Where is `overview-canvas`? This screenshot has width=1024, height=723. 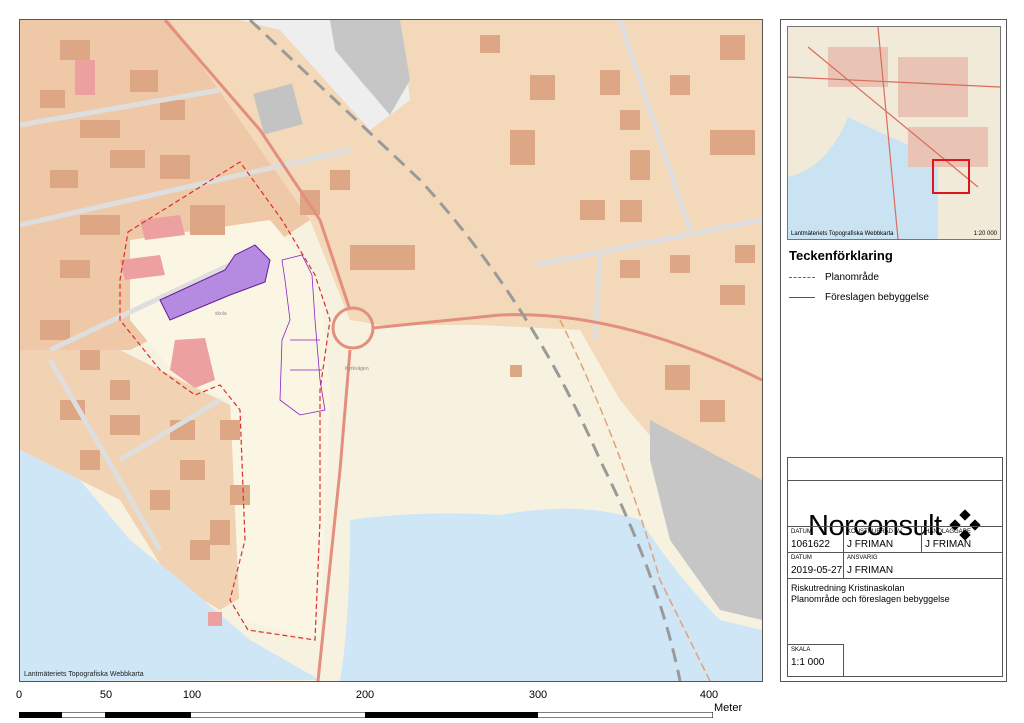 overview-canvas is located at coordinates (894, 133).